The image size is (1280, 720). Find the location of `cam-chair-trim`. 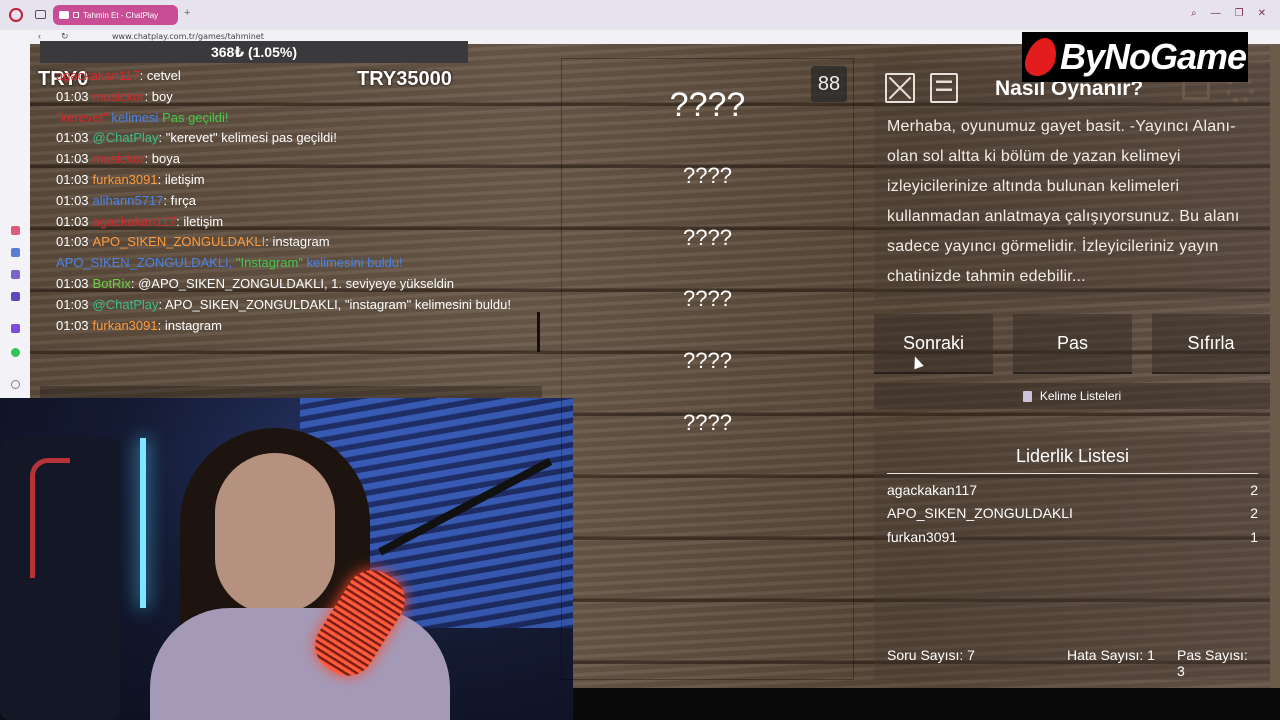

cam-chair-trim is located at coordinates (50, 518).